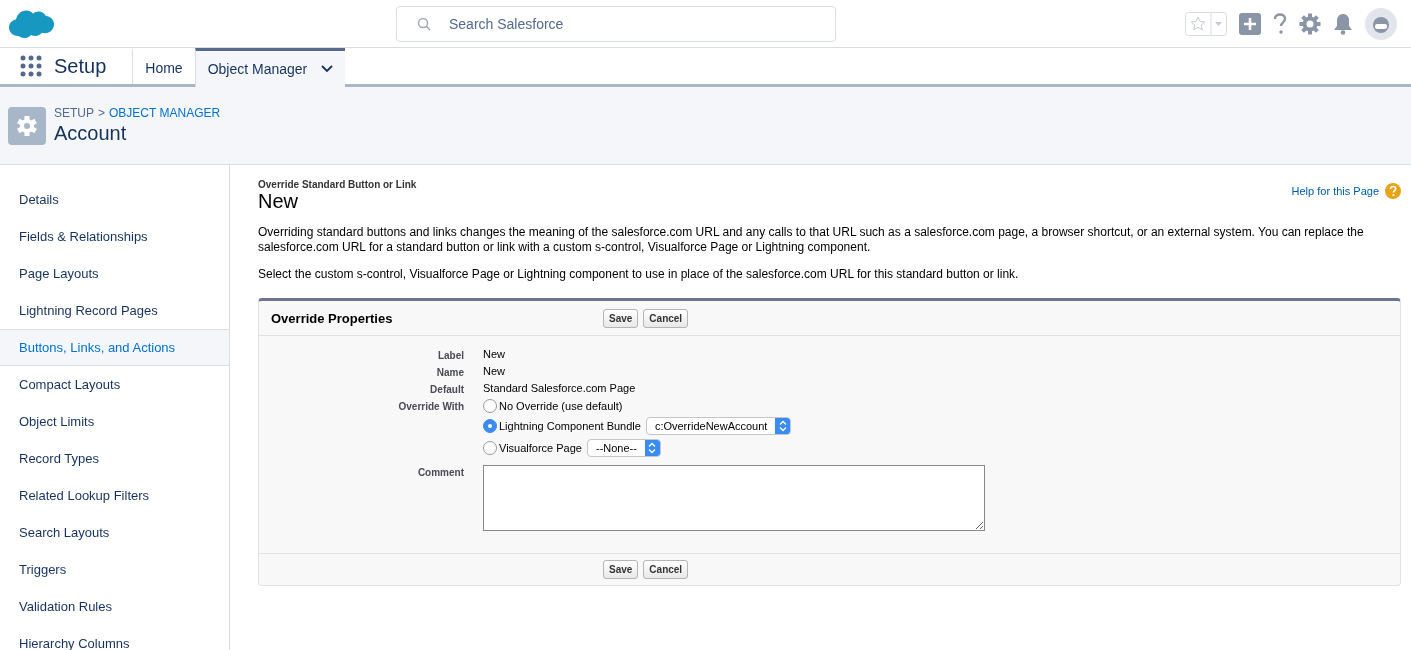  I want to click on settings-icon, so click(1310, 23).